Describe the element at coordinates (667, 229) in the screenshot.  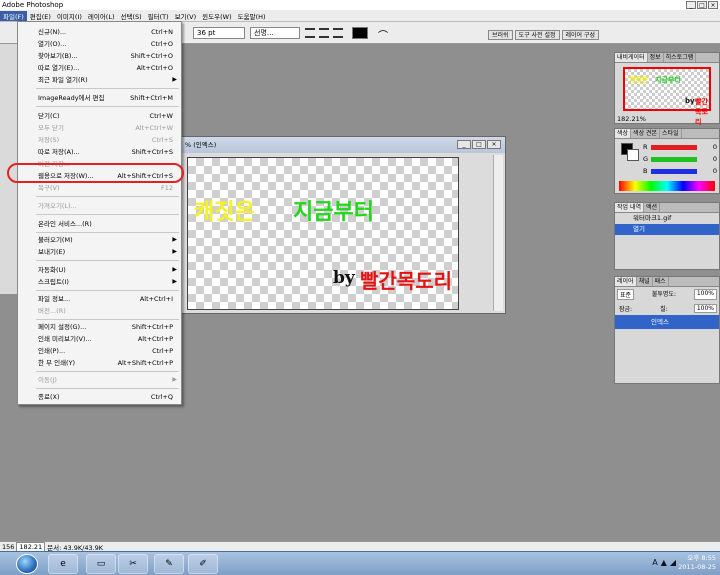
I see `history-state-open: 열기` at that location.